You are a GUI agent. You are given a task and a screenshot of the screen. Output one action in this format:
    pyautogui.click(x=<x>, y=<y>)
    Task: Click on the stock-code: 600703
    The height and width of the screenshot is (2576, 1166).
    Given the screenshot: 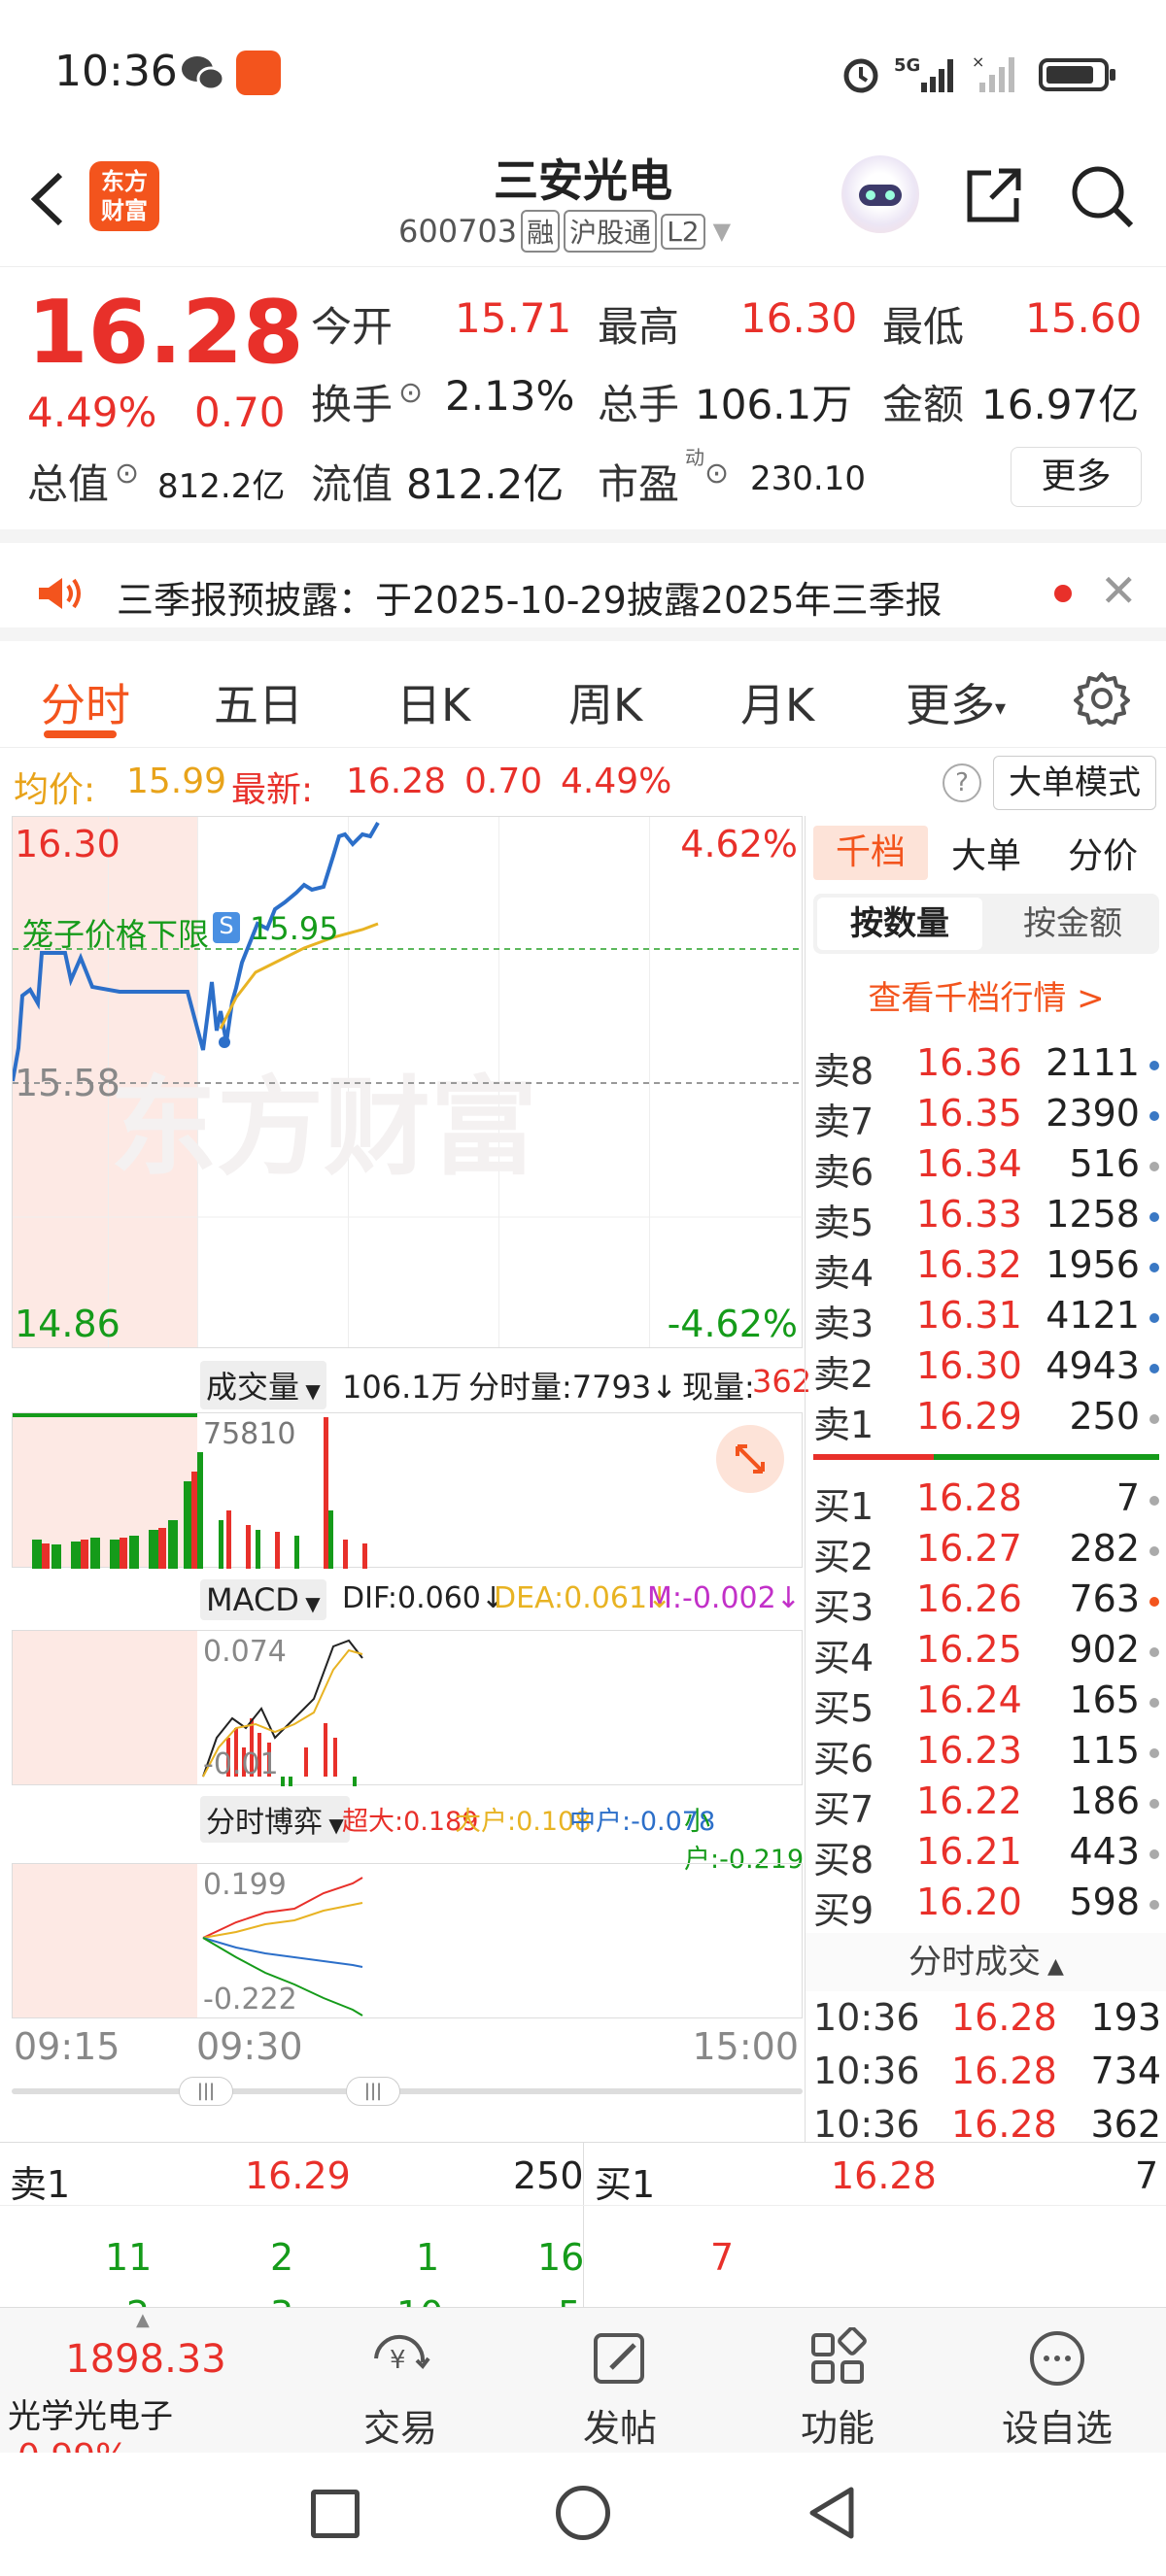 What is the action you would take?
    pyautogui.click(x=458, y=231)
    